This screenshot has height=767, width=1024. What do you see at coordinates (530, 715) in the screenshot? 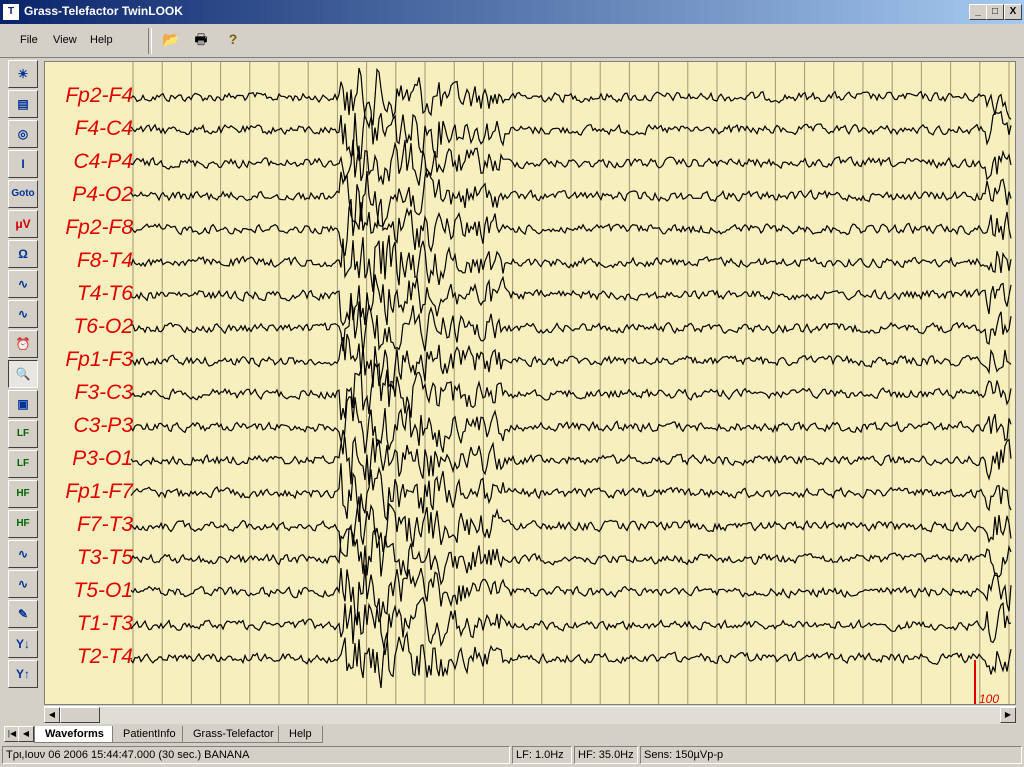
I see `horizontal-scrollbar: ◀ ▶` at bounding box center [530, 715].